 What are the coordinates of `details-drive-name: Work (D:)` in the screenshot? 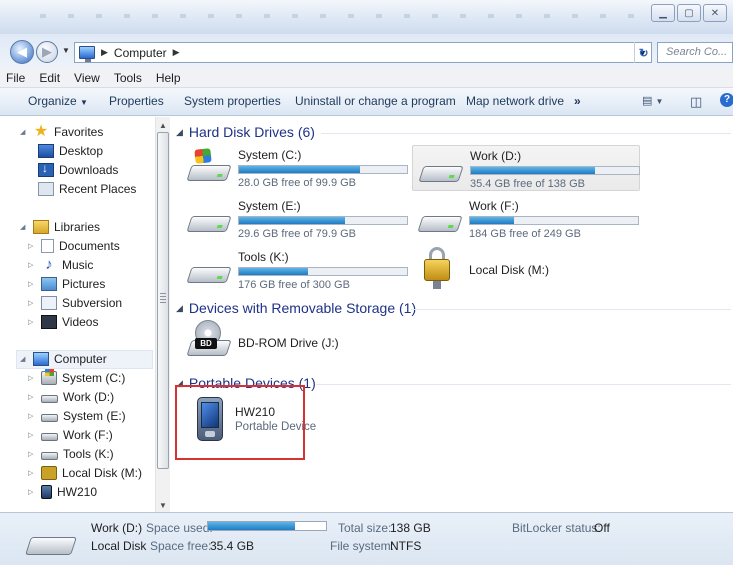 It's located at (117, 528).